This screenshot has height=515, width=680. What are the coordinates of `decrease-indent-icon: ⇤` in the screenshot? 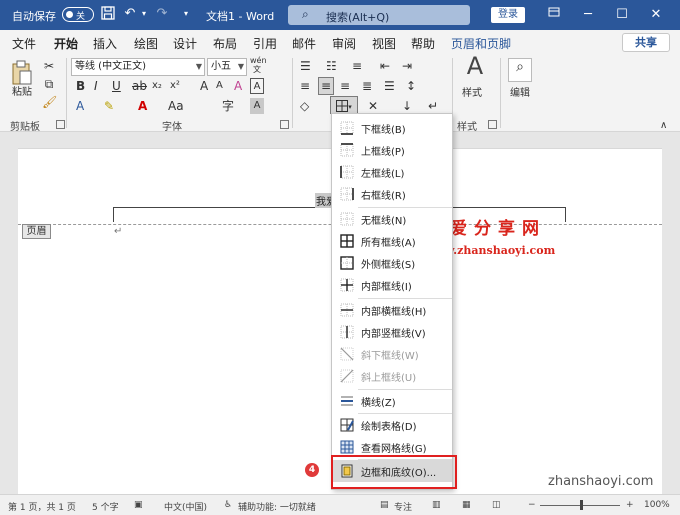 It's located at (385, 66).